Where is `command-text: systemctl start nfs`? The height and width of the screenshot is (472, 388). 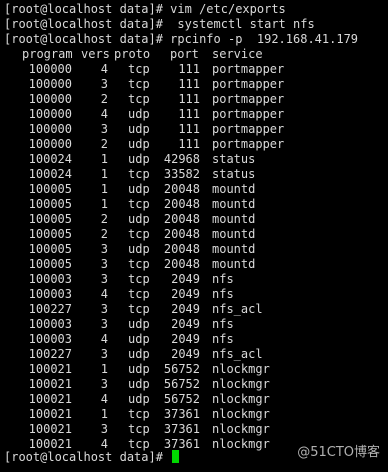 command-text: systemctl start nfs is located at coordinates (242, 24).